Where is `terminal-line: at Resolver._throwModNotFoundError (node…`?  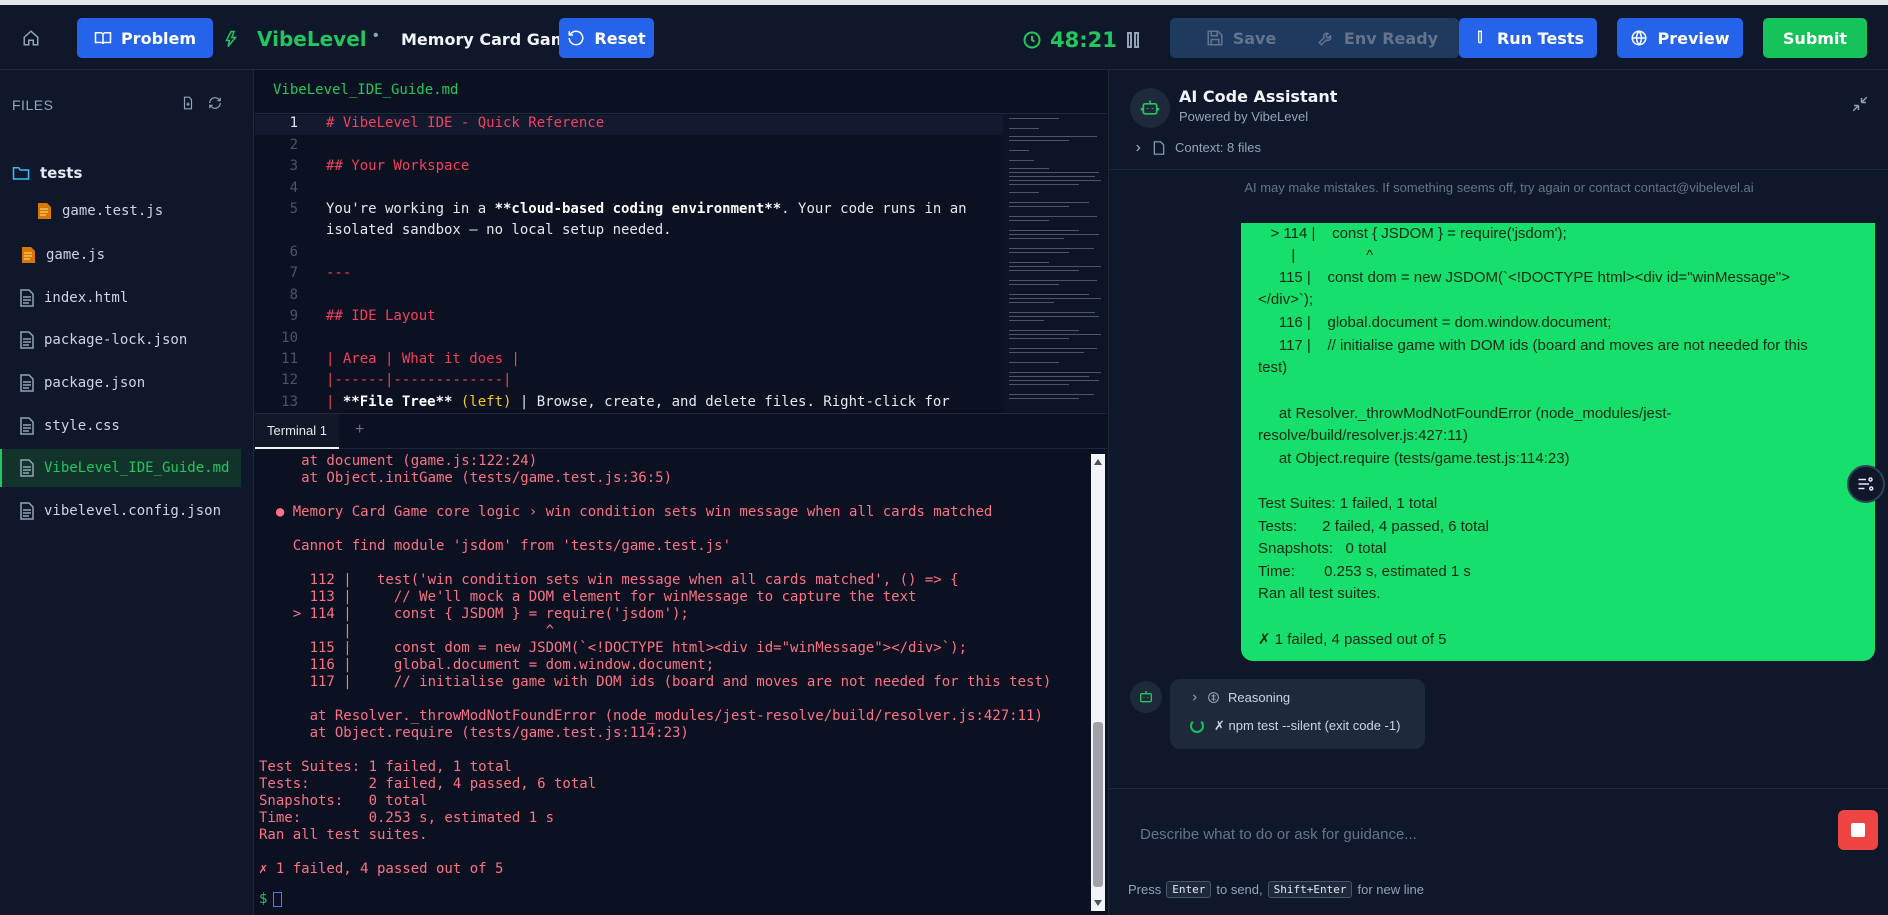 terminal-line: at Resolver._throwModNotFoundError (node… is located at coordinates (651, 716).